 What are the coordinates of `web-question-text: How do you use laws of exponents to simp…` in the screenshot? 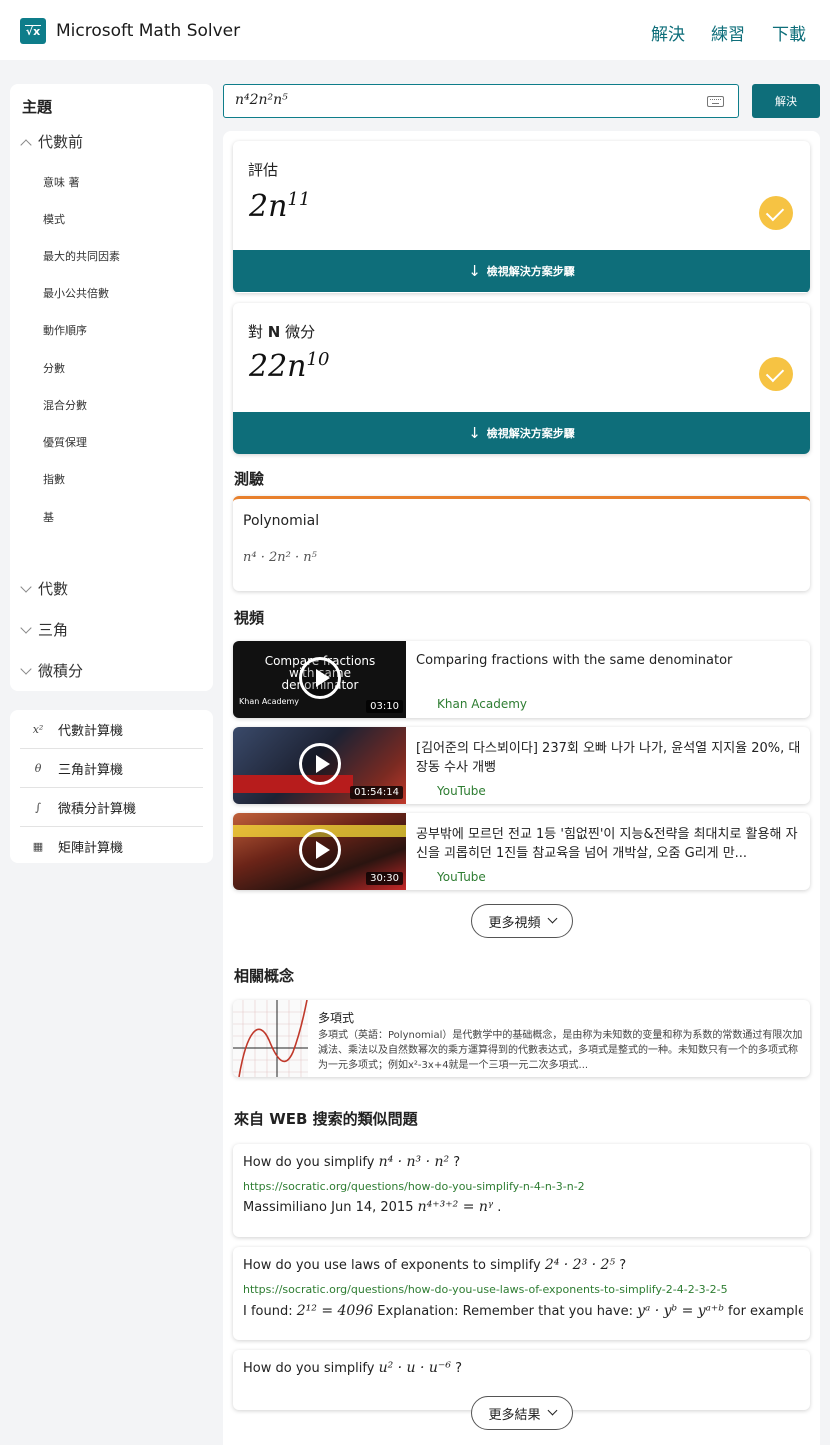 It's located at (434, 1265).